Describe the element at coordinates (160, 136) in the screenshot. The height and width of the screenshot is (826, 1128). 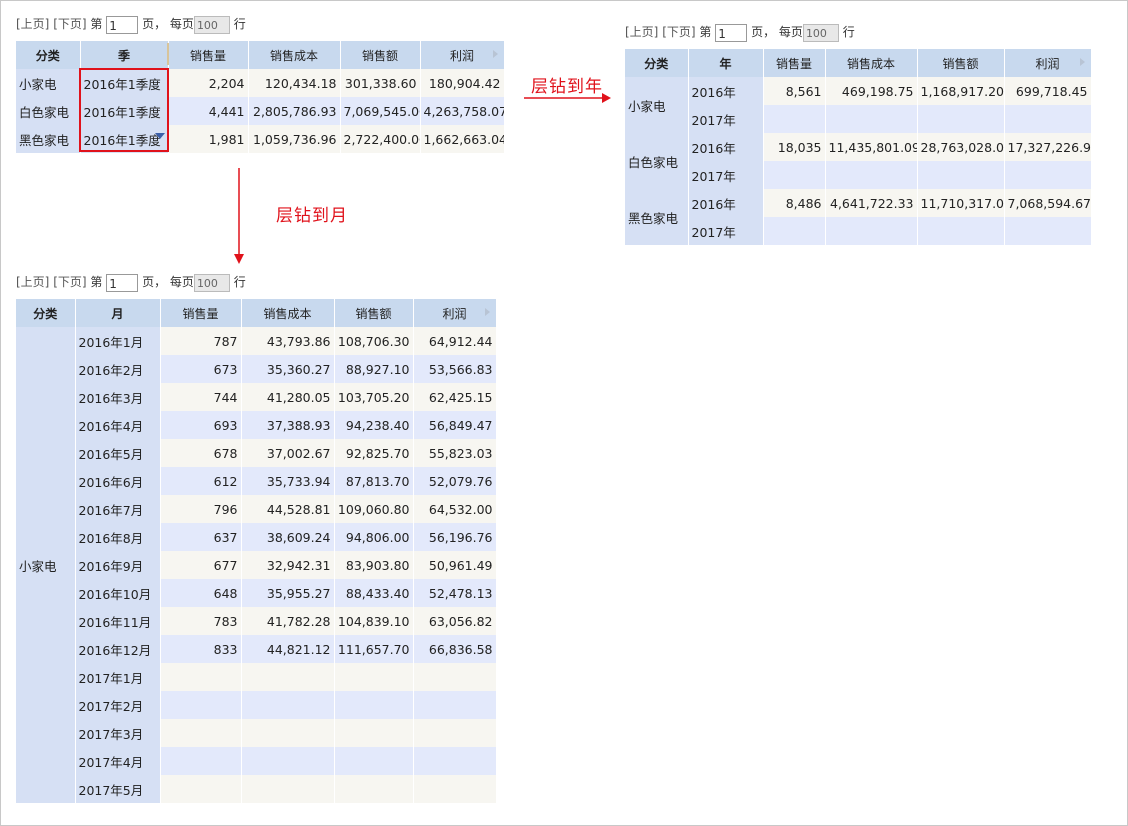
I see `drop-down-triangle-icon` at that location.